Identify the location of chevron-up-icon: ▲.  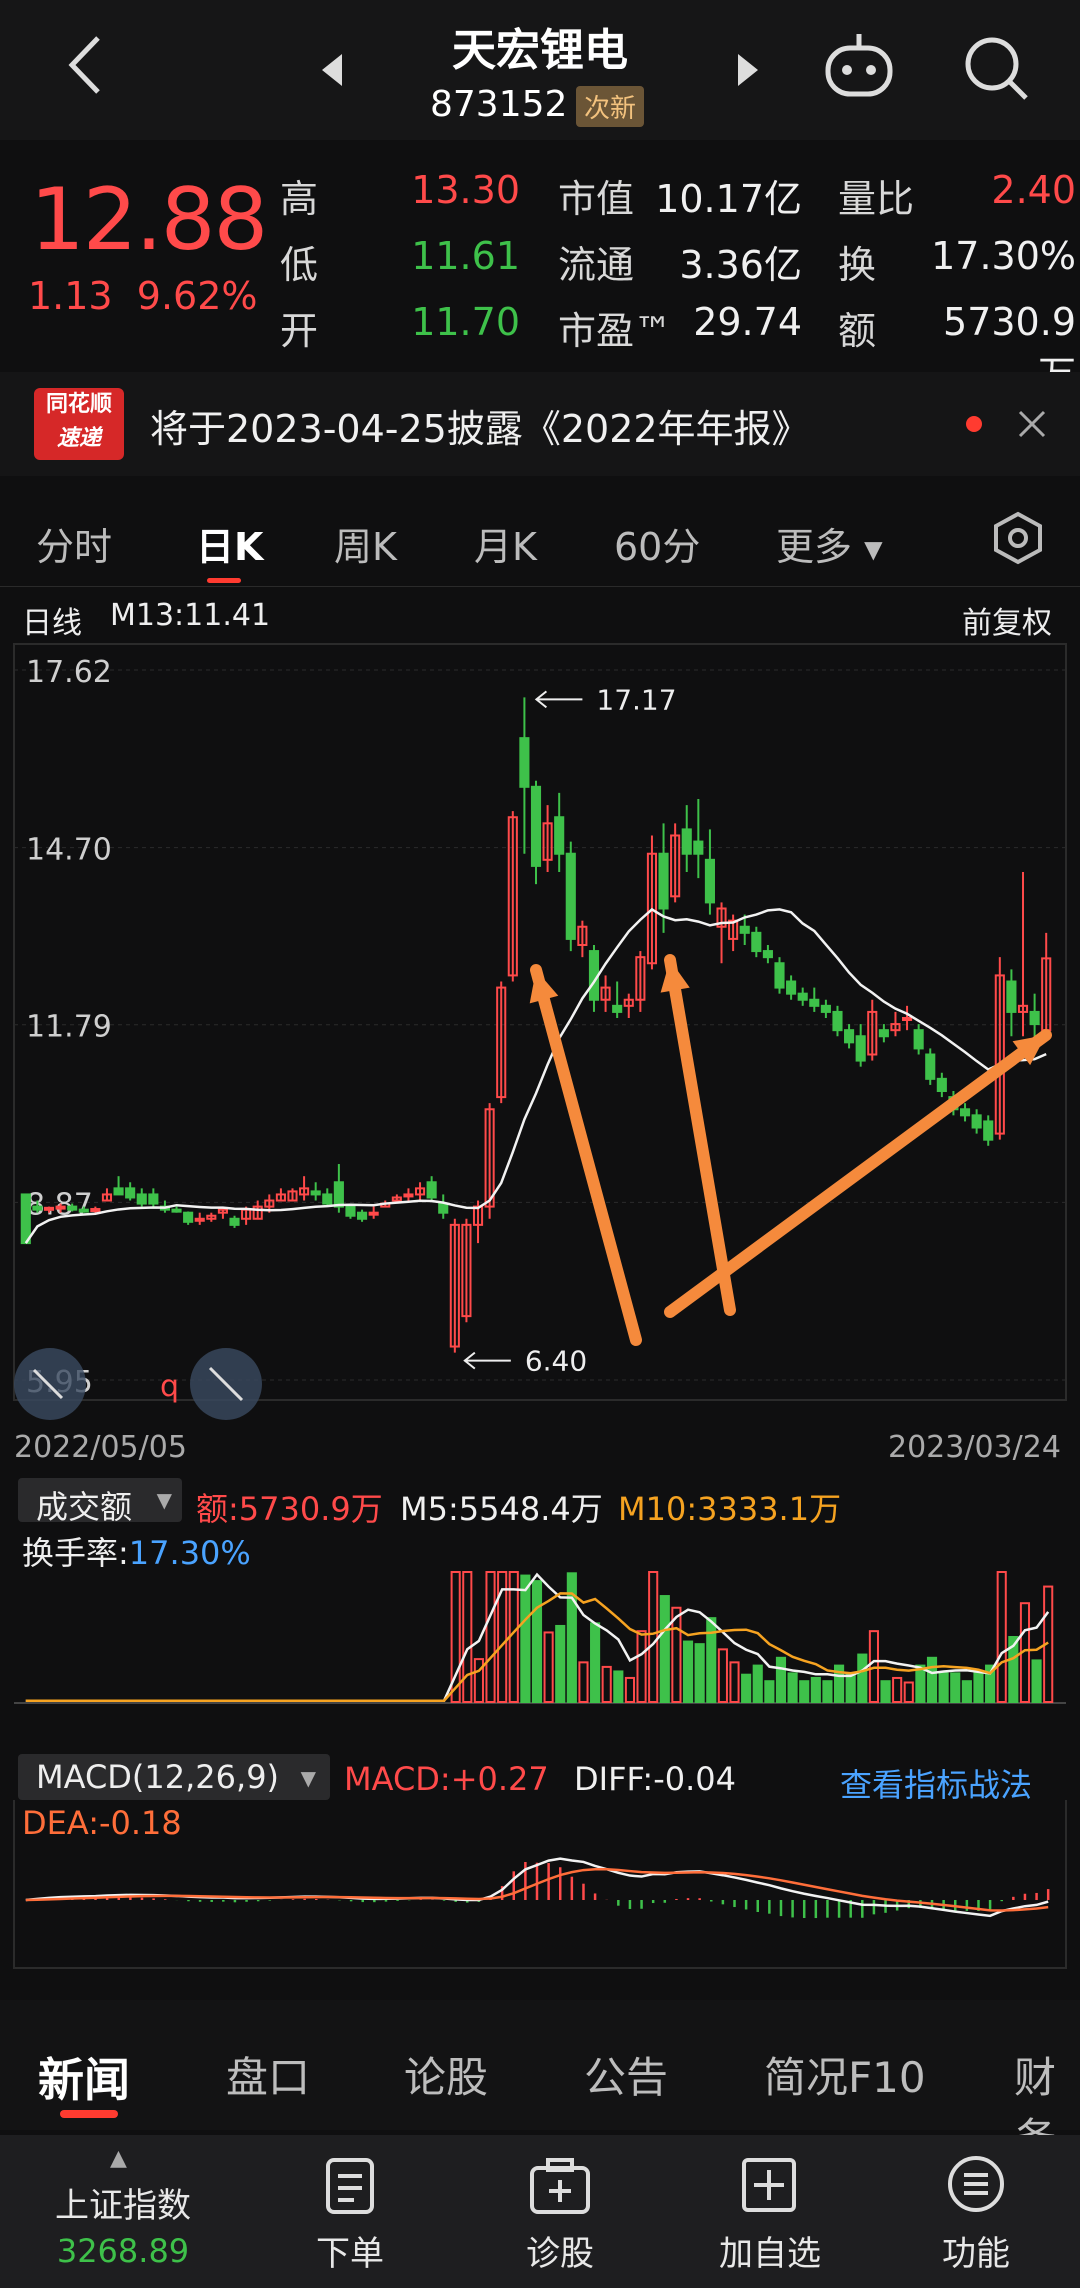
(118, 2158).